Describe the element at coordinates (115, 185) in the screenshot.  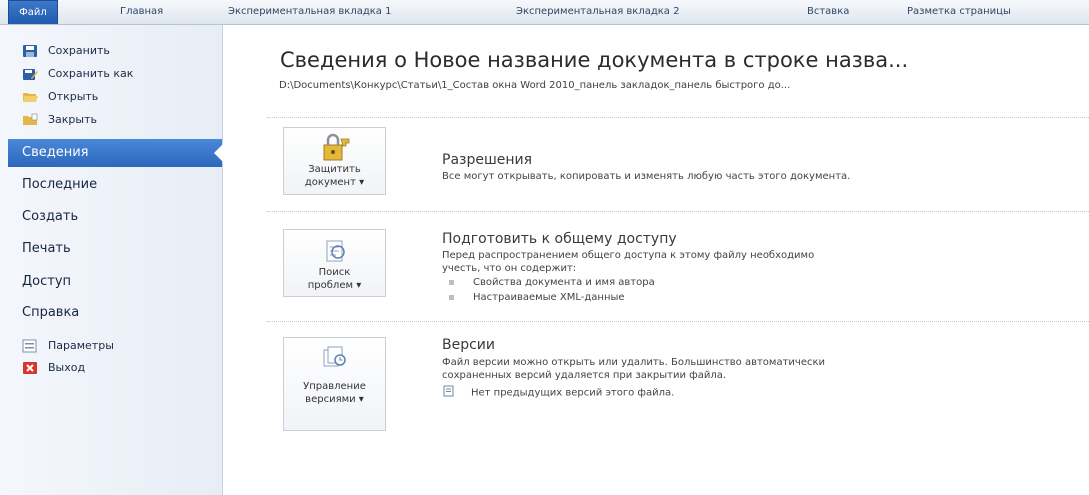
I see `sidebar-item-recent: Последние` at that location.